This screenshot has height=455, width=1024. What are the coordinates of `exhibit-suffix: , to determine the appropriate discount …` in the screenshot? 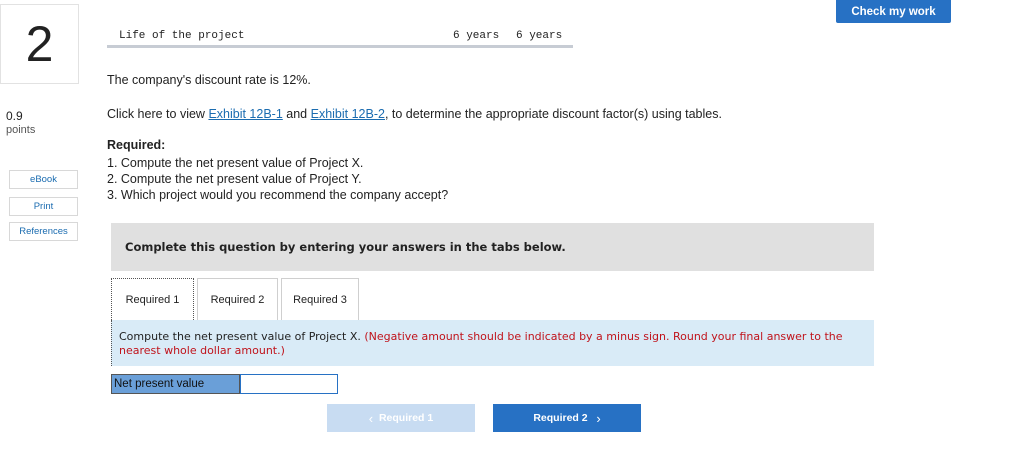 It's located at (553, 114).